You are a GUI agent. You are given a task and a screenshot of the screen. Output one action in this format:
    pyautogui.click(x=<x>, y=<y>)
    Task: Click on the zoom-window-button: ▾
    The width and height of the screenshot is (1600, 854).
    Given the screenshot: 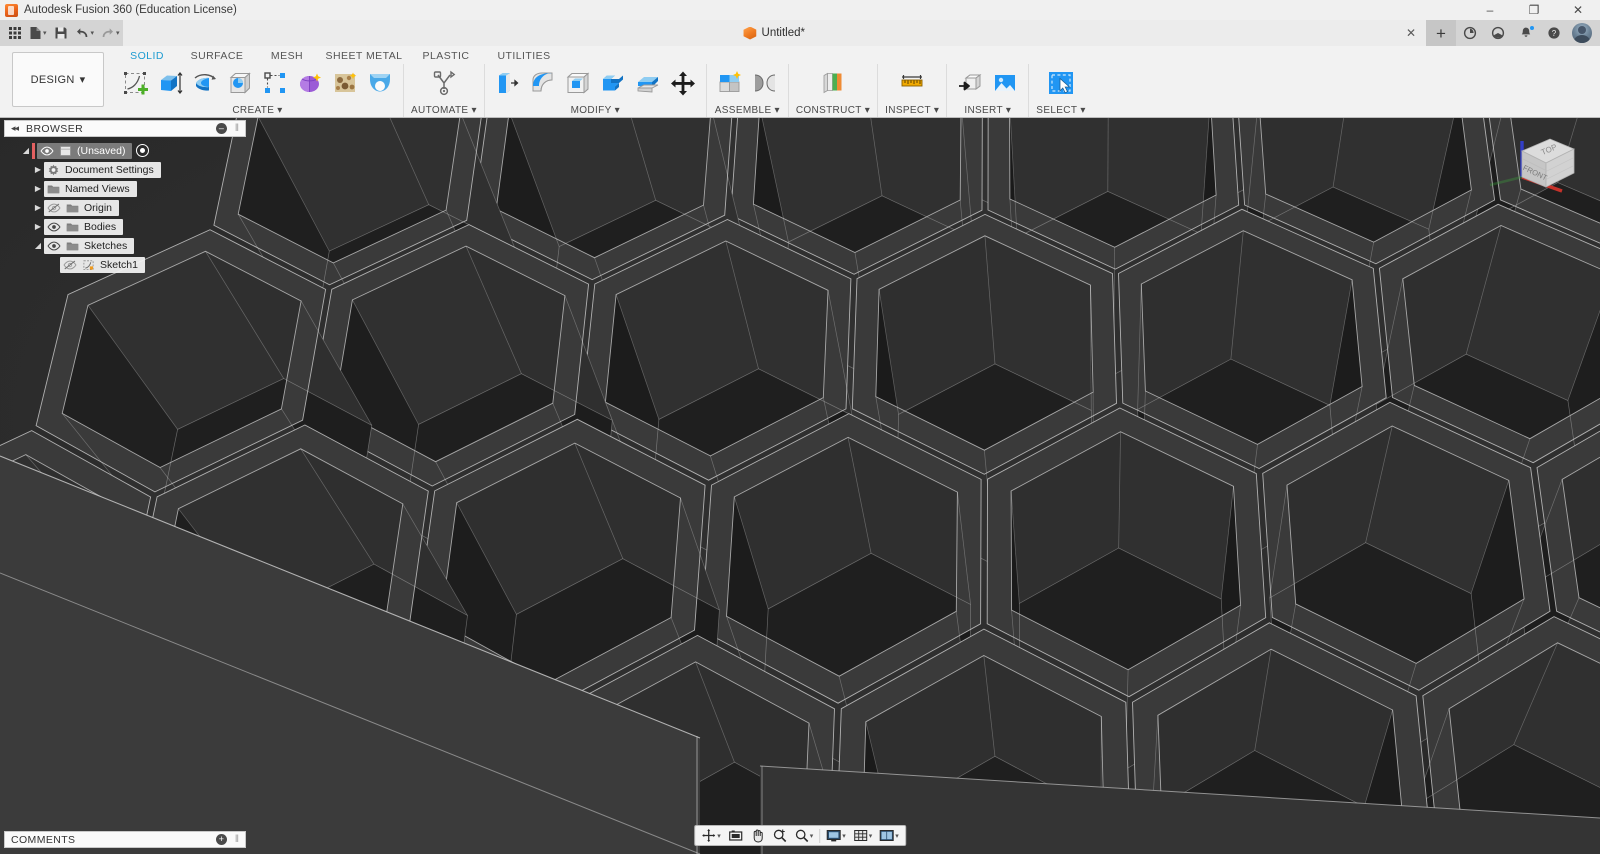 What is the action you would take?
    pyautogui.click(x=804, y=835)
    